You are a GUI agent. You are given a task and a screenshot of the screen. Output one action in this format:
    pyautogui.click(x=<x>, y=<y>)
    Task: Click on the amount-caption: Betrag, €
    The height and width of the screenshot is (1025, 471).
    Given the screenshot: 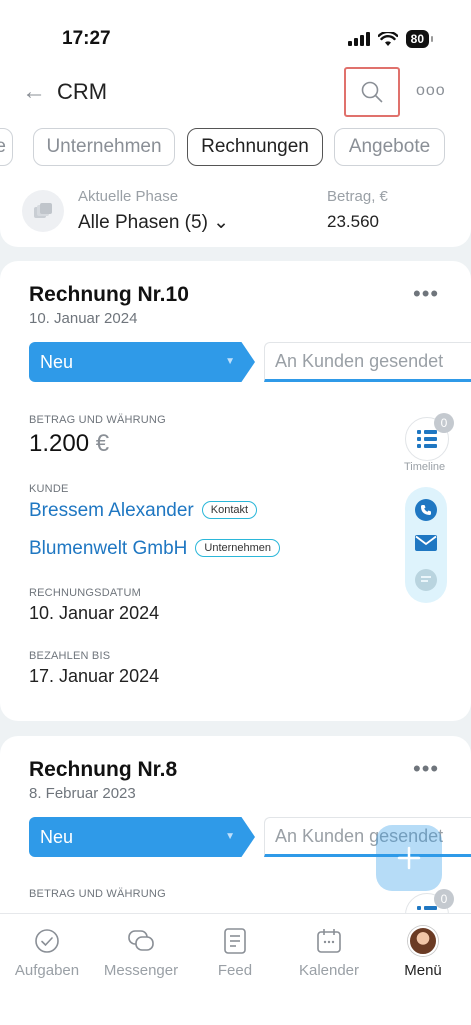 What is the action you would take?
    pyautogui.click(x=357, y=196)
    